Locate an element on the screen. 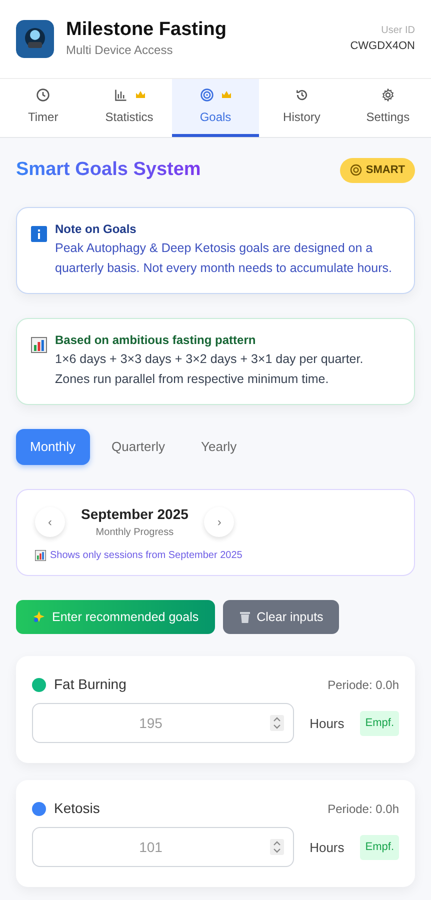  history-icon is located at coordinates (301, 95).